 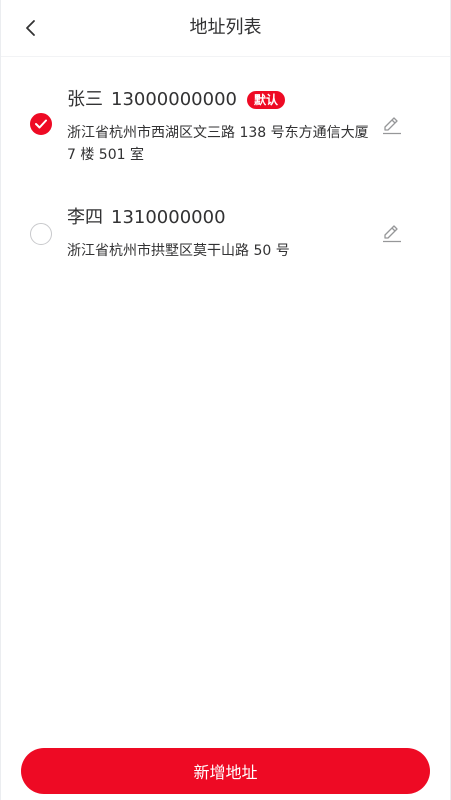 I want to click on address-item: 李四 1310000000 浙江省杭州市拱墅区莫干山路 50 号, so click(x=225, y=239).